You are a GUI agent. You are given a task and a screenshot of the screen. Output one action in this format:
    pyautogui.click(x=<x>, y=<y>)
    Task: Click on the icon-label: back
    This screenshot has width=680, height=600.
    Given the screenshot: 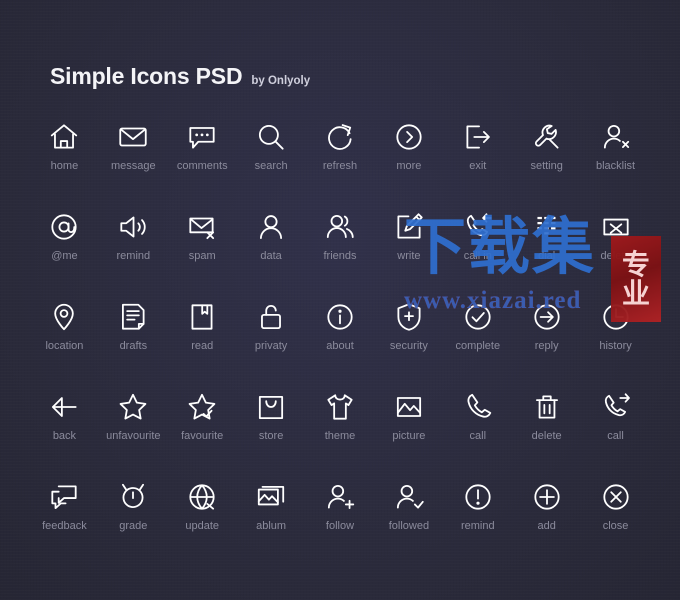 What is the action you would take?
    pyautogui.click(x=64, y=436)
    